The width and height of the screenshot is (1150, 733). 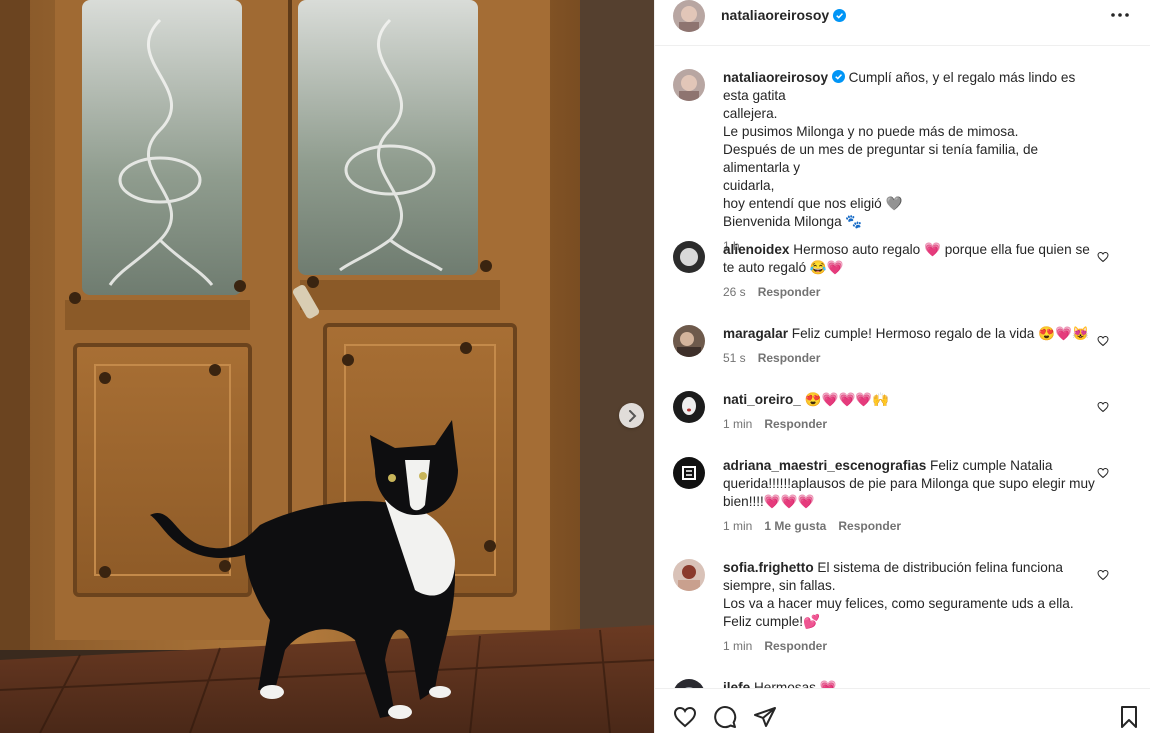 I want to click on post-header: nataliaoreirosoy, so click(x=902, y=23).